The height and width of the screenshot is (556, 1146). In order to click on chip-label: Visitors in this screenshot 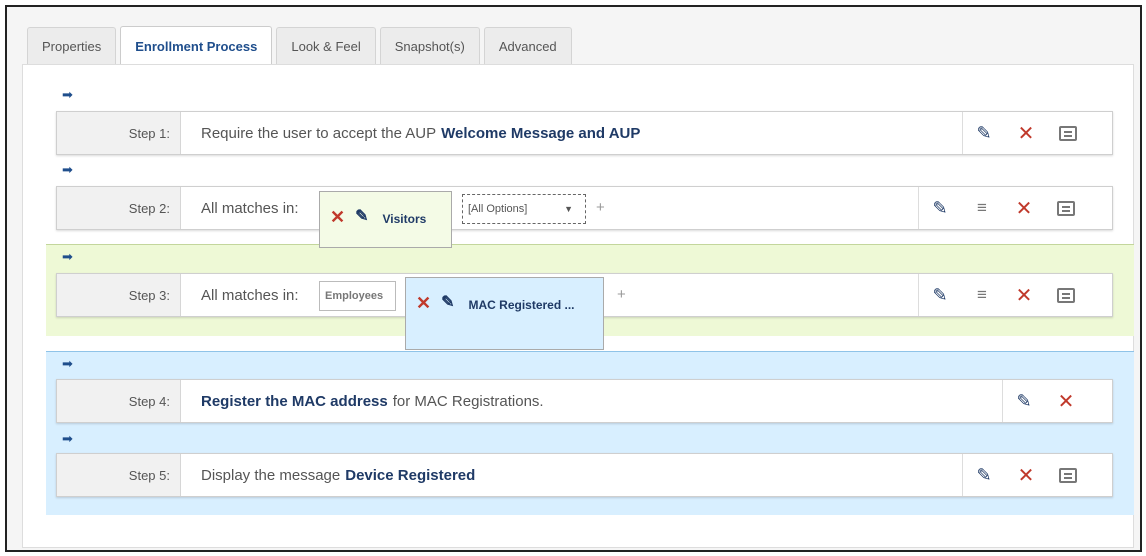, I will do `click(404, 219)`.